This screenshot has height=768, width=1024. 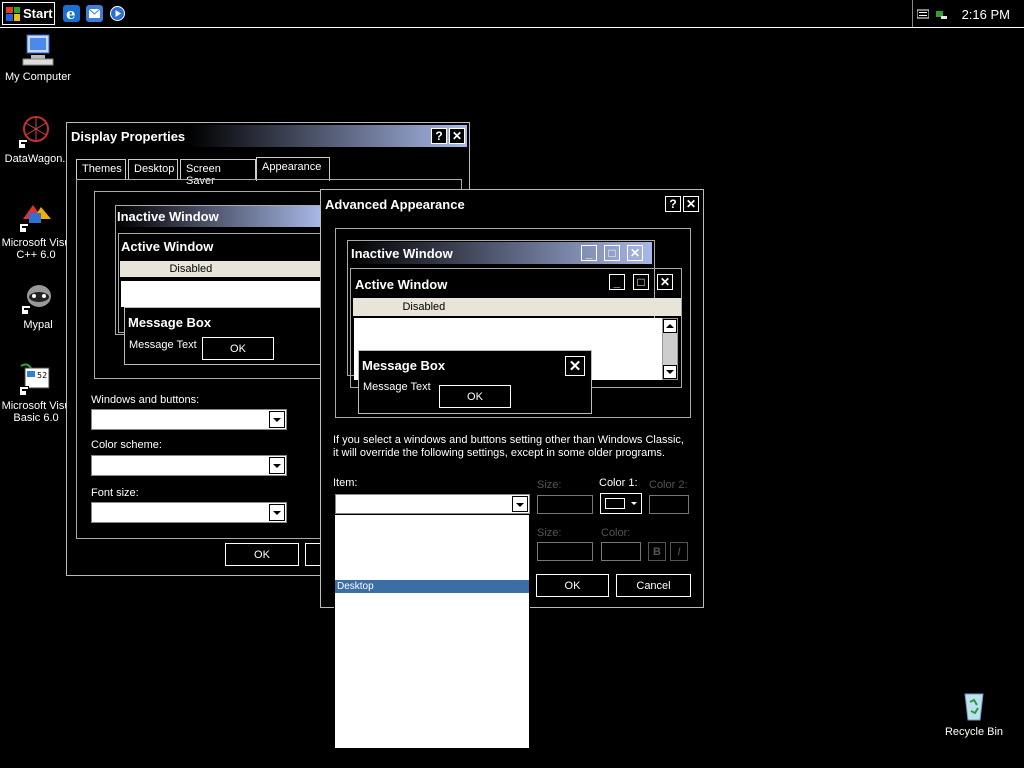 I want to click on svg-text: 52, so click(x=42, y=375).